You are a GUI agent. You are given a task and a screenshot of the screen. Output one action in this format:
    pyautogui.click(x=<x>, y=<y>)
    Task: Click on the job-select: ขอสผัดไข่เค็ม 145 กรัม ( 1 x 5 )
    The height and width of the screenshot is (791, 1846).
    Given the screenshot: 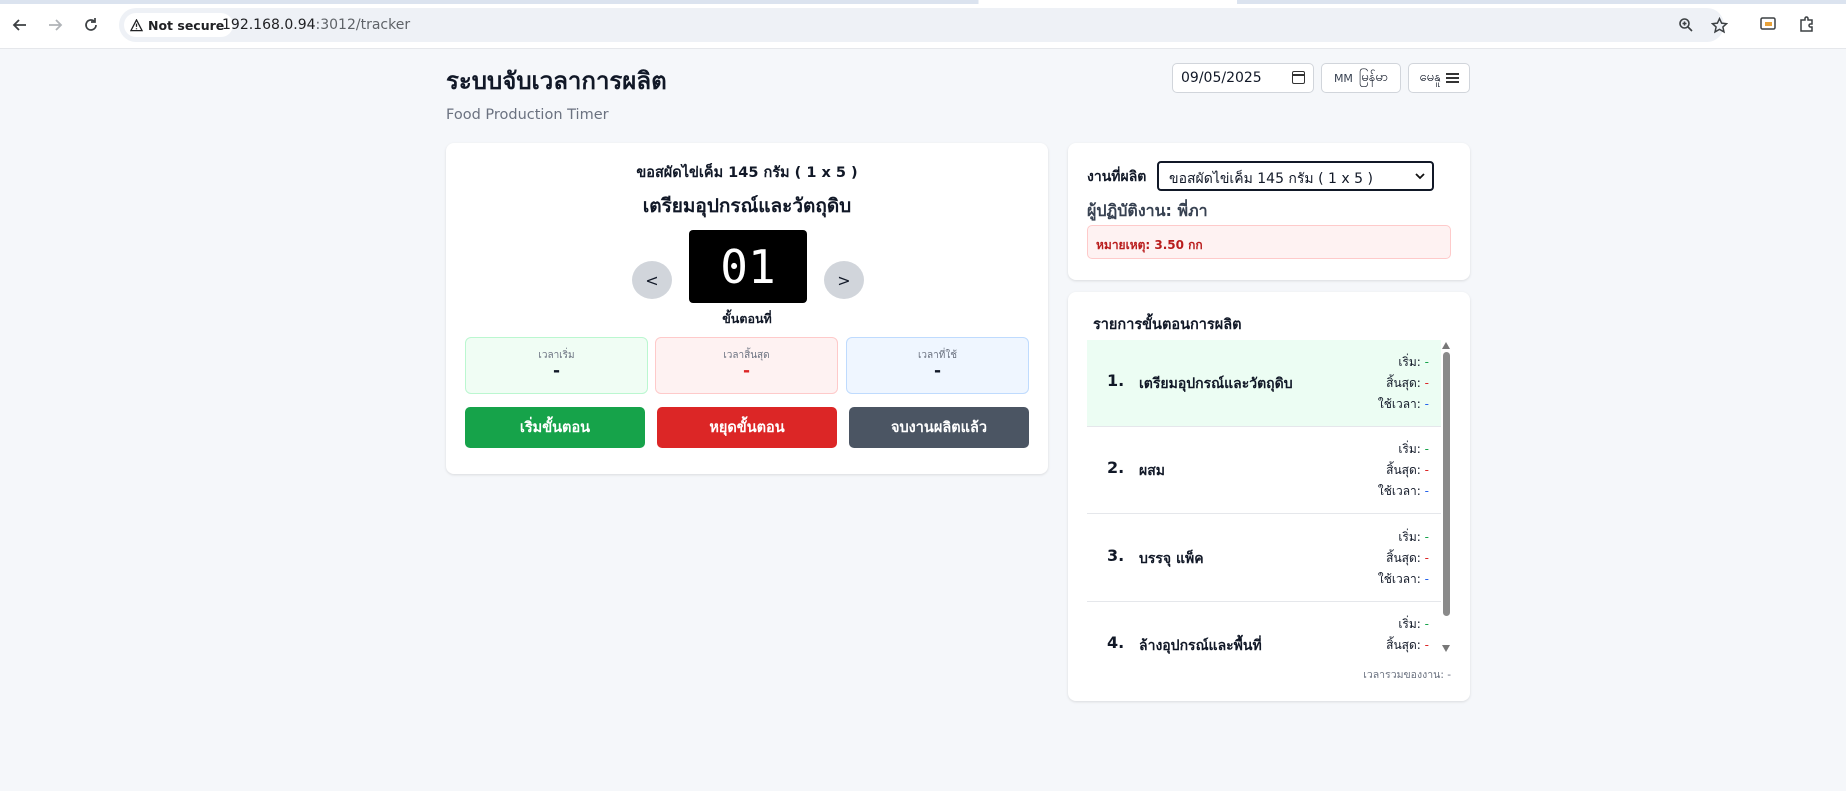 What is the action you would take?
    pyautogui.click(x=1295, y=176)
    